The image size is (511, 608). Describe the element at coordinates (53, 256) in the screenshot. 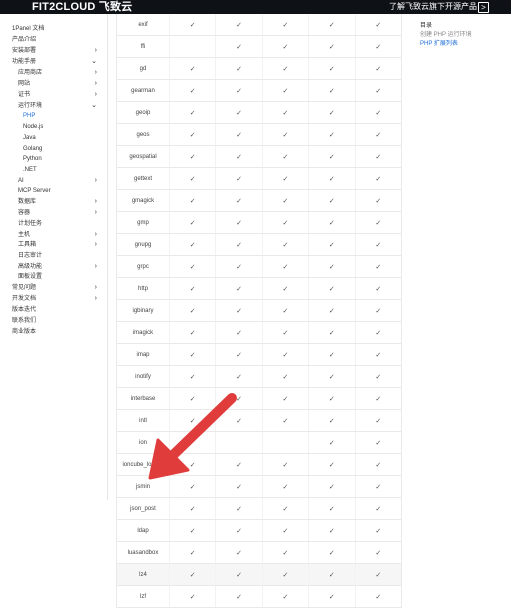

I see `sidebar-item: 日志审计` at that location.